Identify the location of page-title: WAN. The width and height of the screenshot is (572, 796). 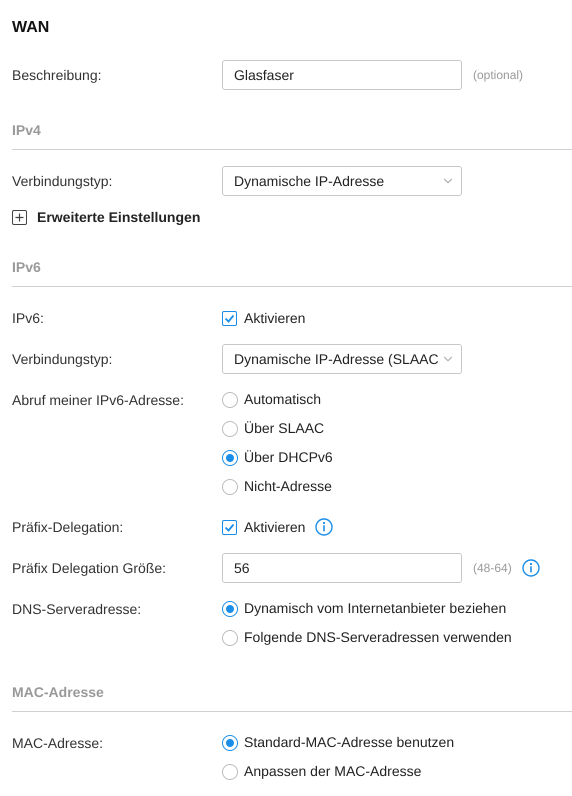
(30, 28).